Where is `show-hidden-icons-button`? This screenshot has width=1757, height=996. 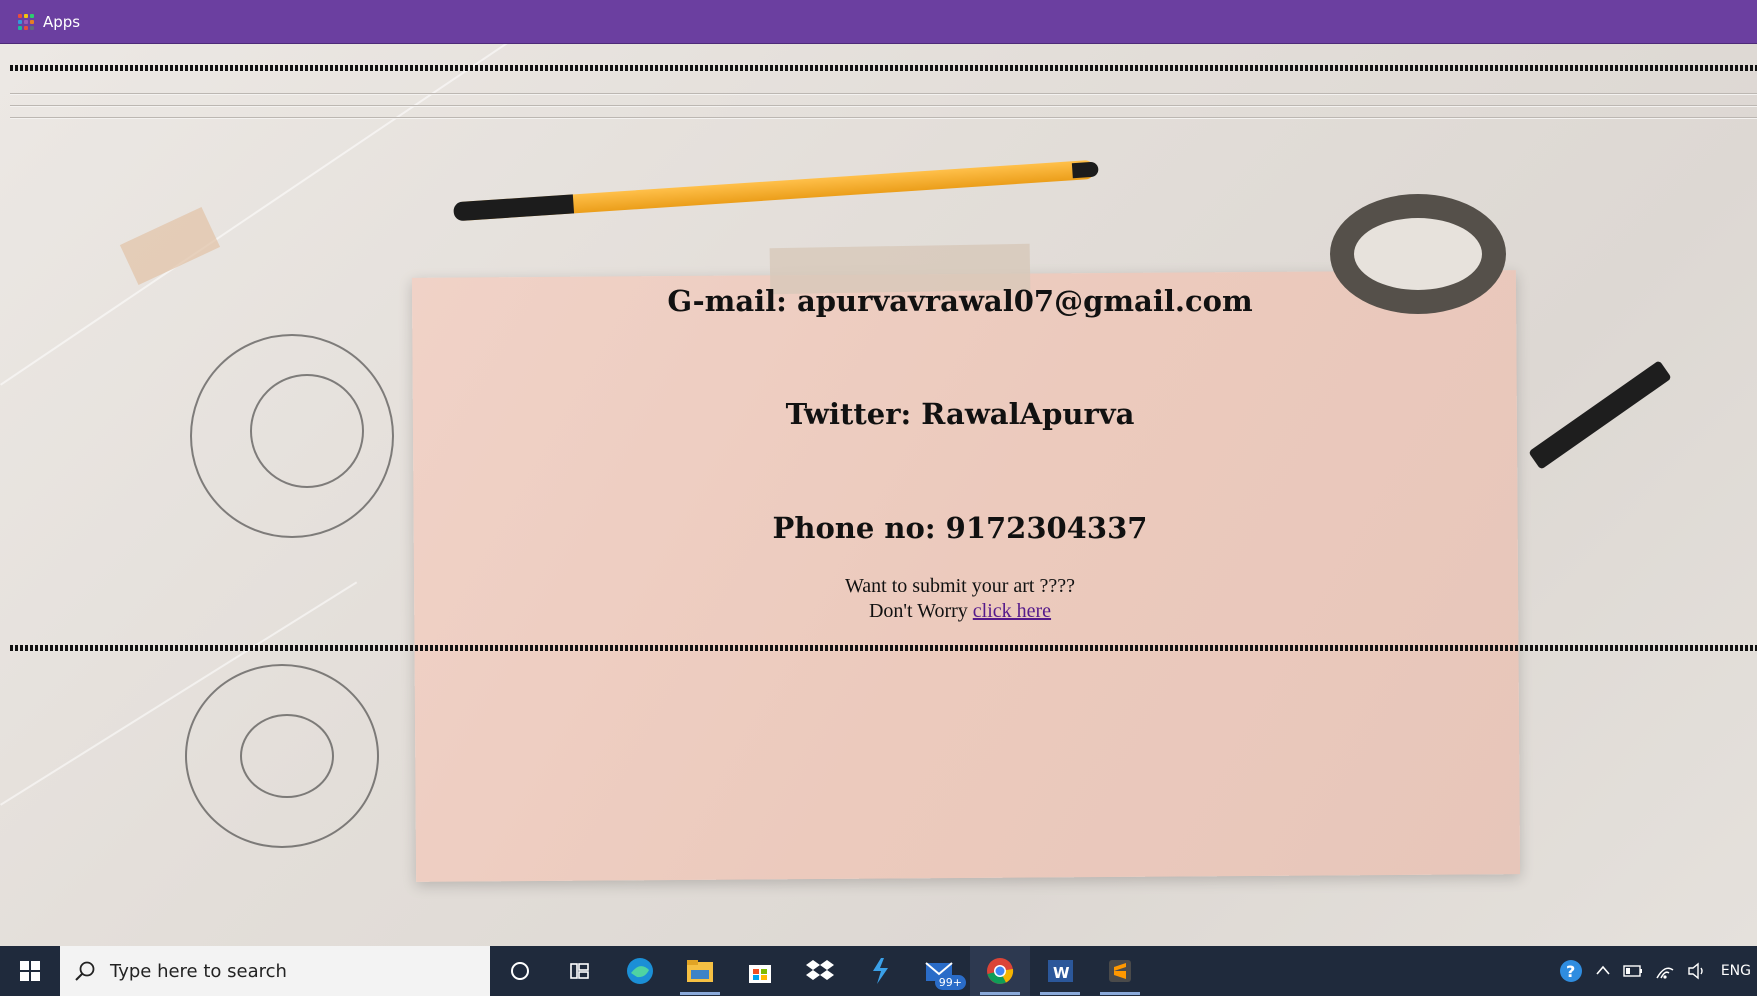
show-hidden-icons-button is located at coordinates (1603, 971).